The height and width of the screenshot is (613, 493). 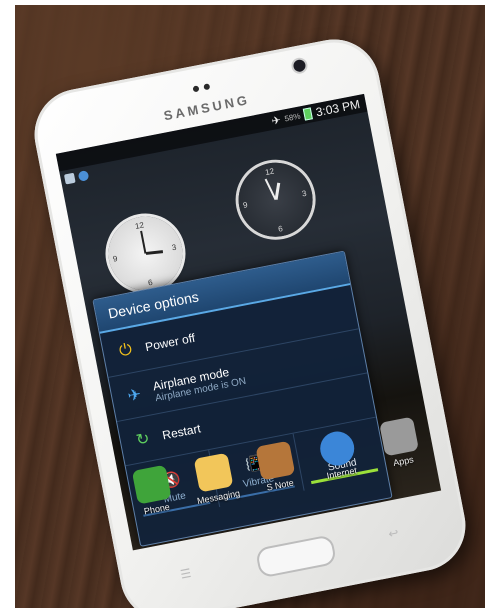 I want to click on analog-clock-widget: 12 3 6 9, so click(x=275, y=200).